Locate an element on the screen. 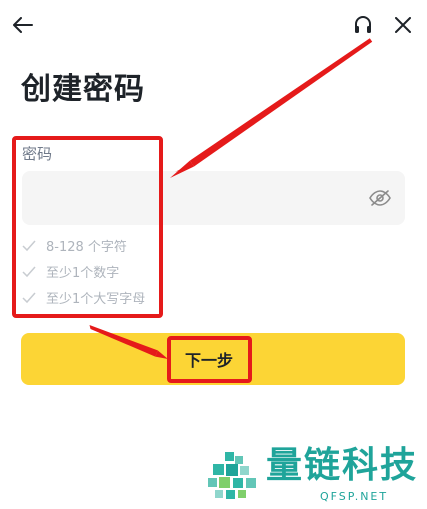 The image size is (427, 509). watermark-subtitle: QFSP.NET is located at coordinates (354, 496).